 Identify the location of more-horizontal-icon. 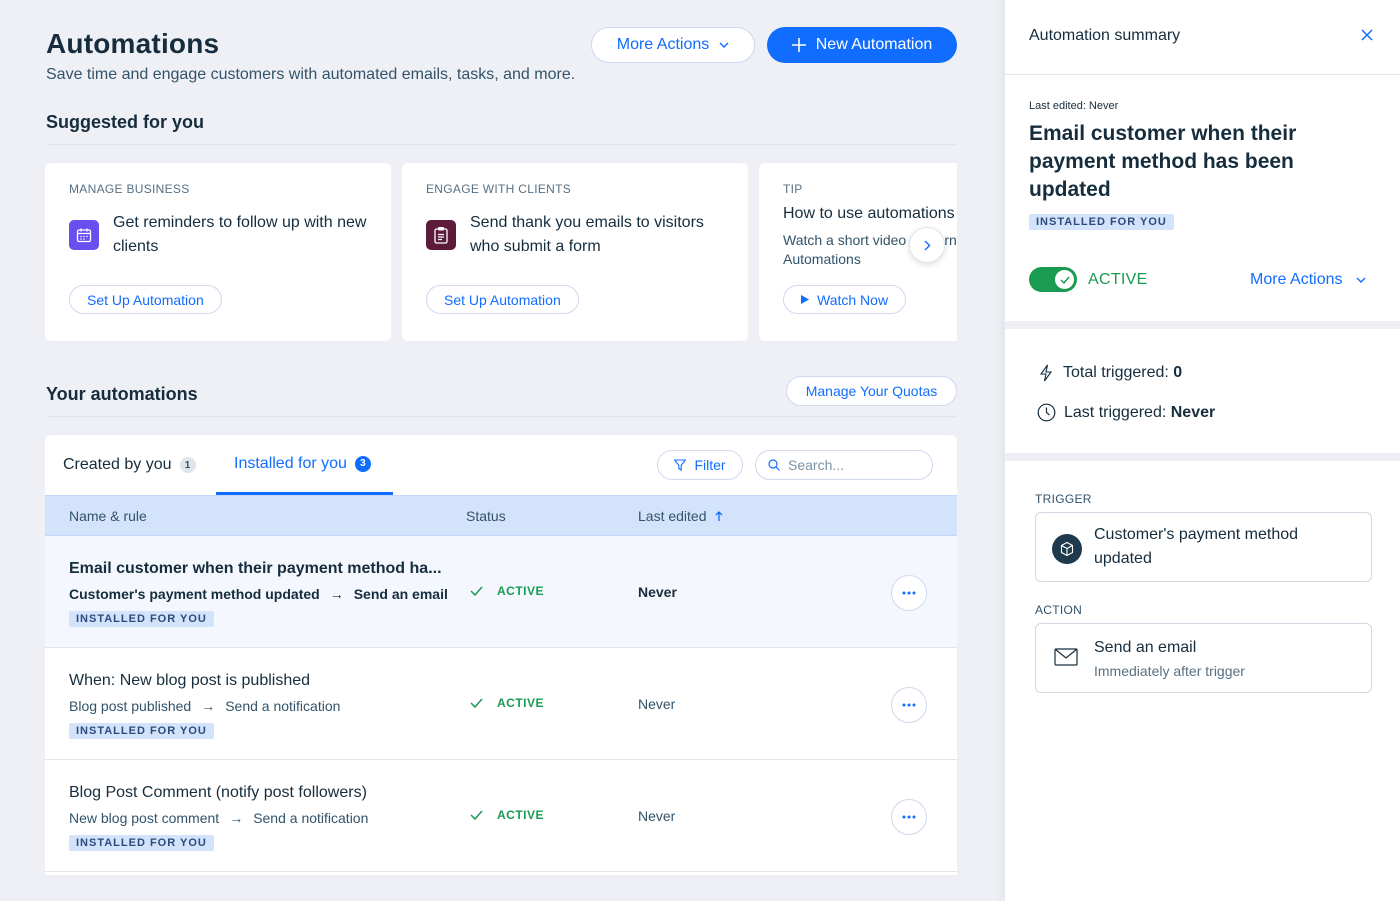
(909, 705).